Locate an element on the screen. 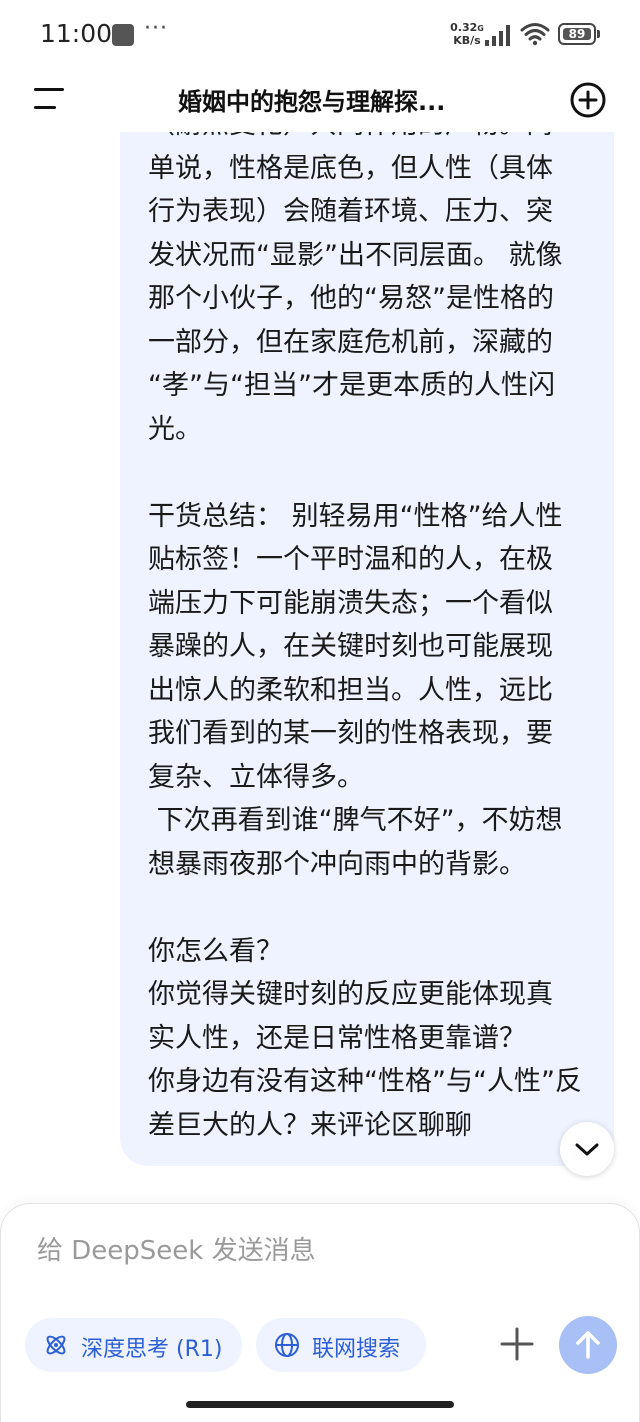 This screenshot has height=1422, width=640. status-bar: 11:00 ··· 0.32G KB/s 89 is located at coordinates (320, 35).